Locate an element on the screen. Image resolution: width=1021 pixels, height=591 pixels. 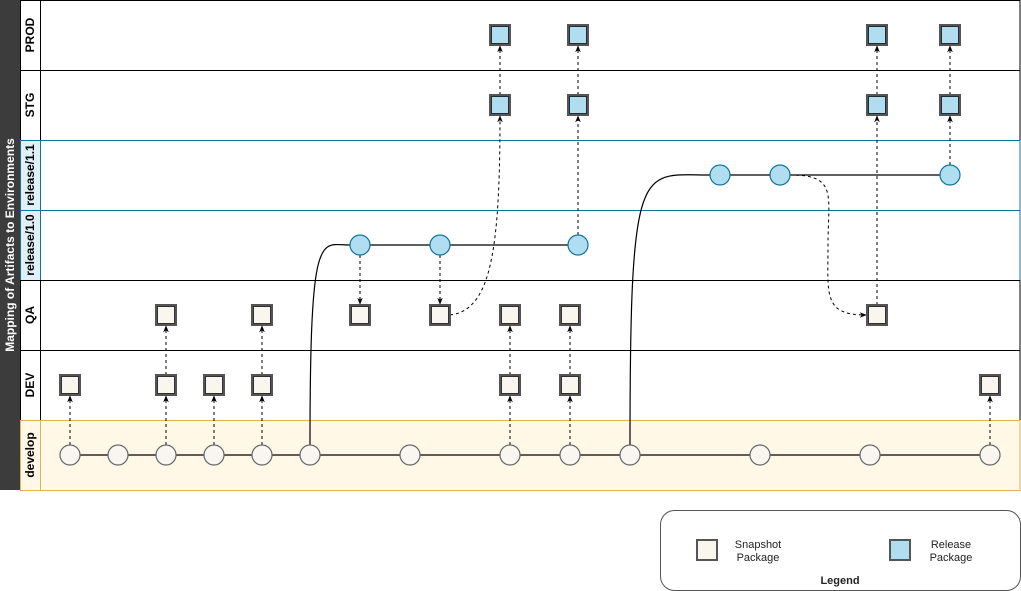
legend: Snapshot Package Release Package Legend is located at coordinates (840, 550).